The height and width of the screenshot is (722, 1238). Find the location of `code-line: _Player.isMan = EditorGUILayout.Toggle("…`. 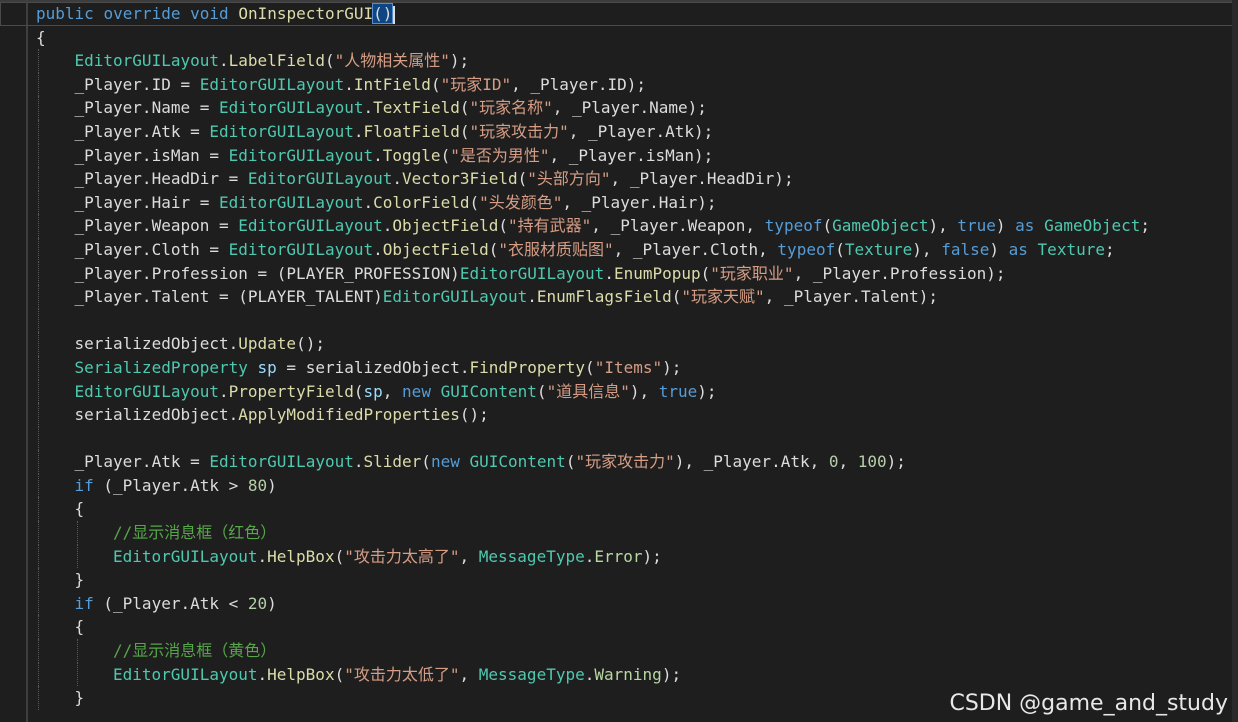

code-line: _Player.isMan = EditorGUILayout.Toggle("… is located at coordinates (619, 155).